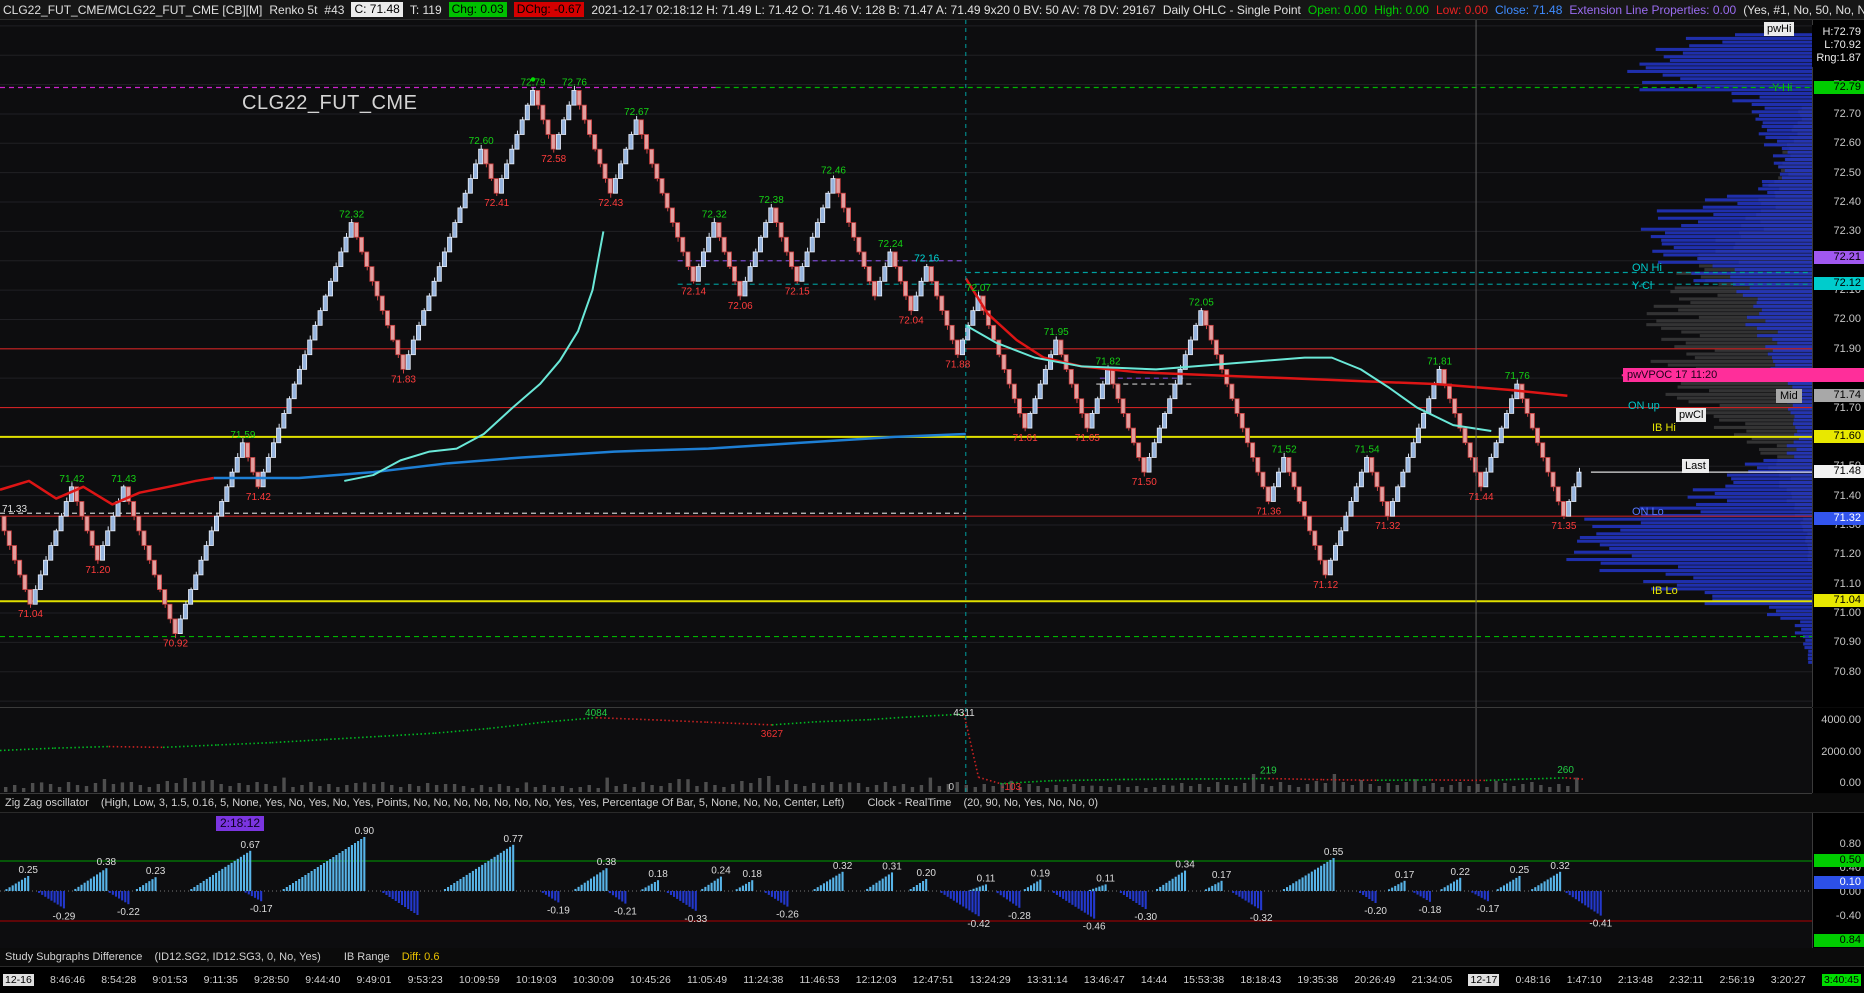  Describe the element at coordinates (377, 9) in the screenshot. I see `last-price-chip: C: 71.48` at that location.